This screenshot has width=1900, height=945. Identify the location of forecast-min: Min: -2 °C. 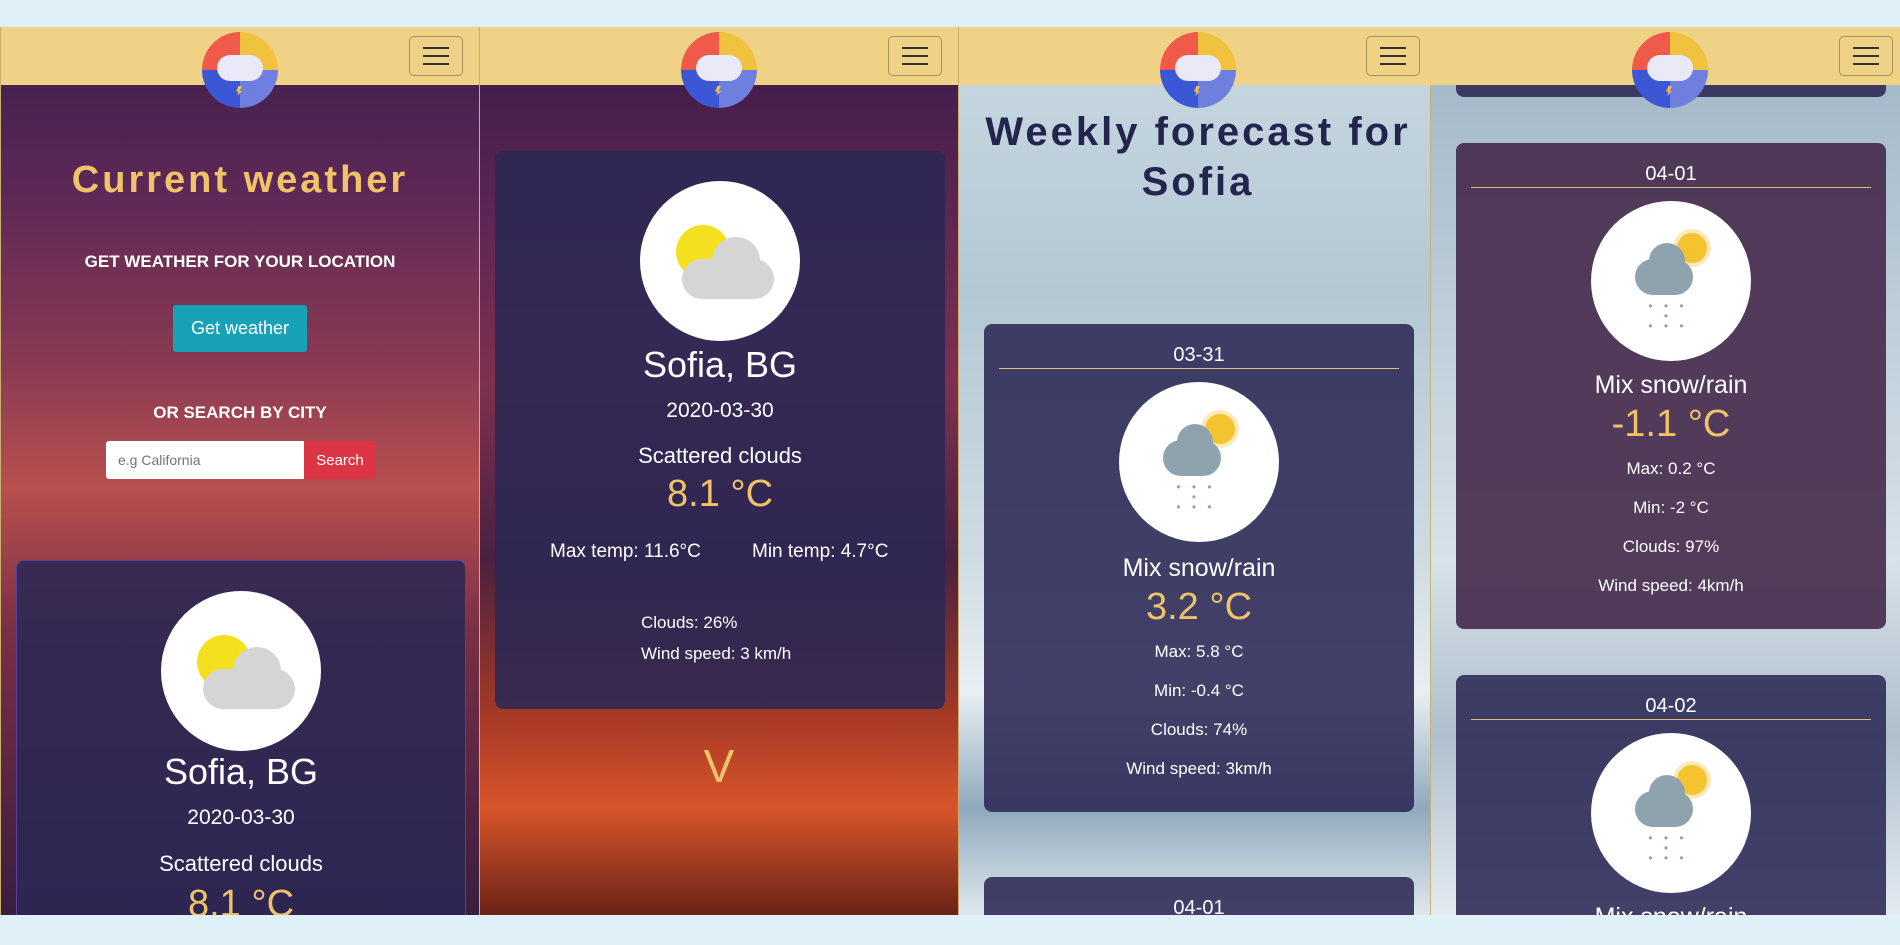
(1671, 507).